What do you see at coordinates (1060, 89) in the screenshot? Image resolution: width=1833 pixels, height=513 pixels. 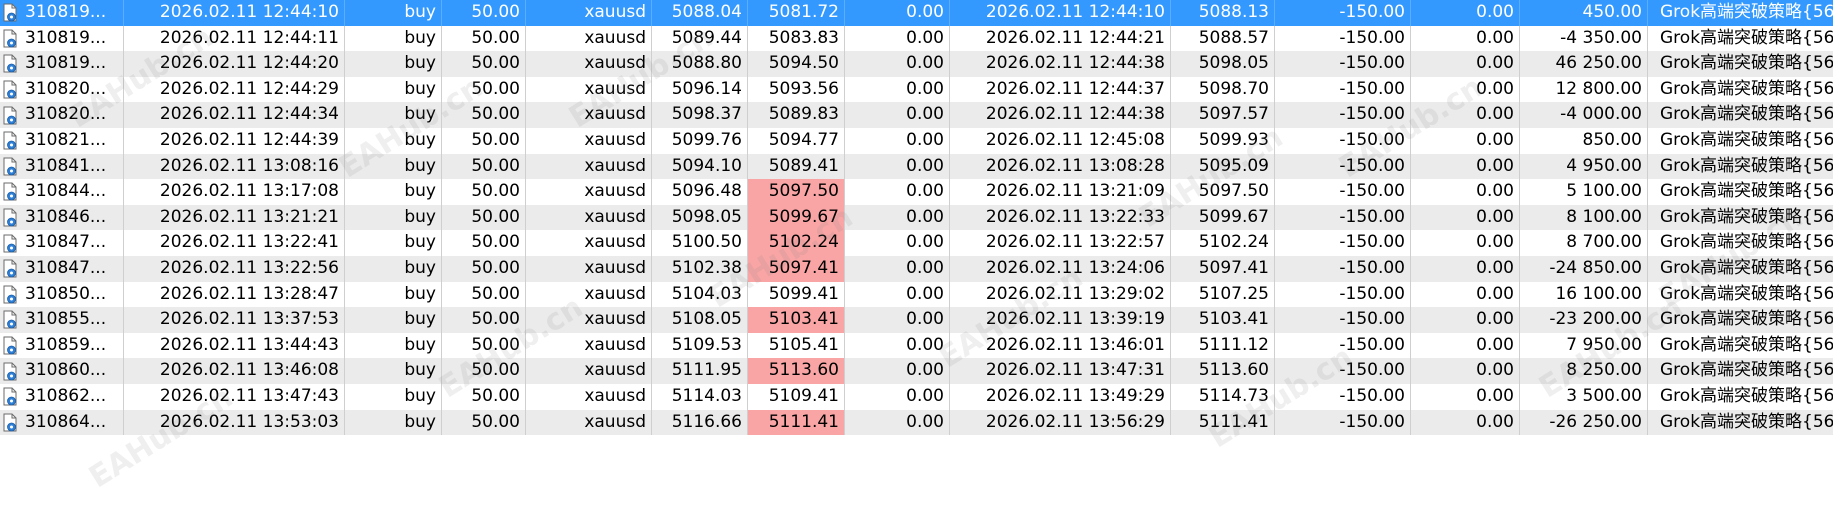 I see `close-time-cell: 2026.02.11 12:44:37` at bounding box center [1060, 89].